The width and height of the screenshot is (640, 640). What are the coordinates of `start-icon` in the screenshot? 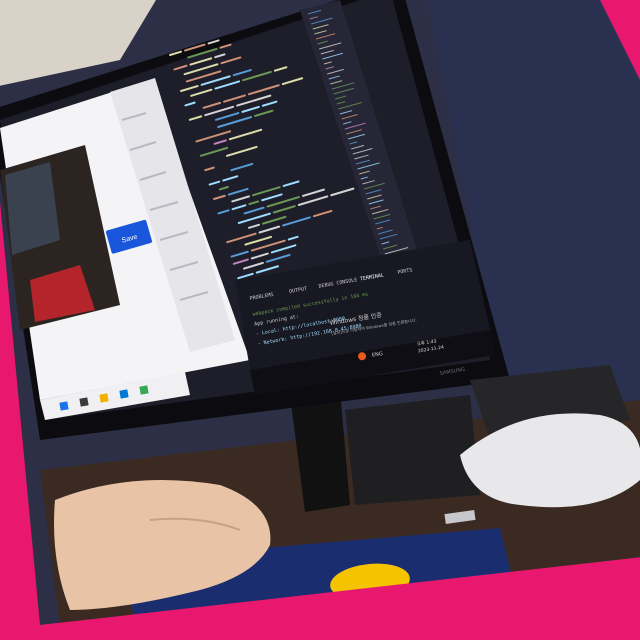 It's located at (64, 406).